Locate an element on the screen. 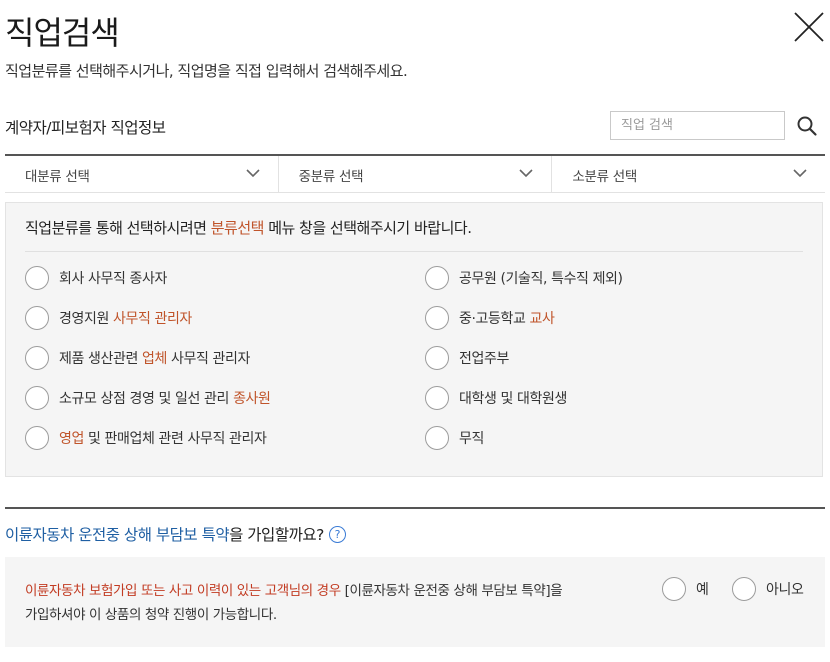  panel-divider is located at coordinates (414, 251).